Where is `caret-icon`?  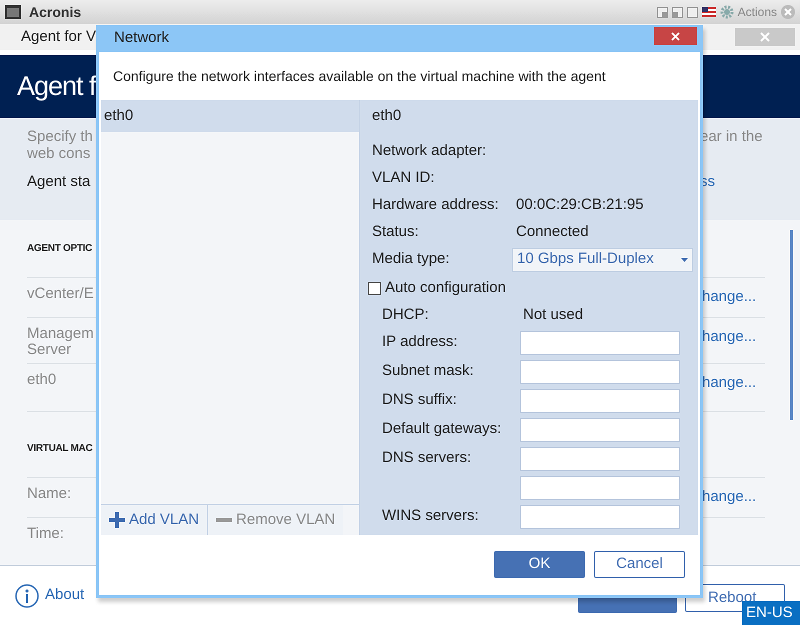
caret-icon is located at coordinates (684, 260).